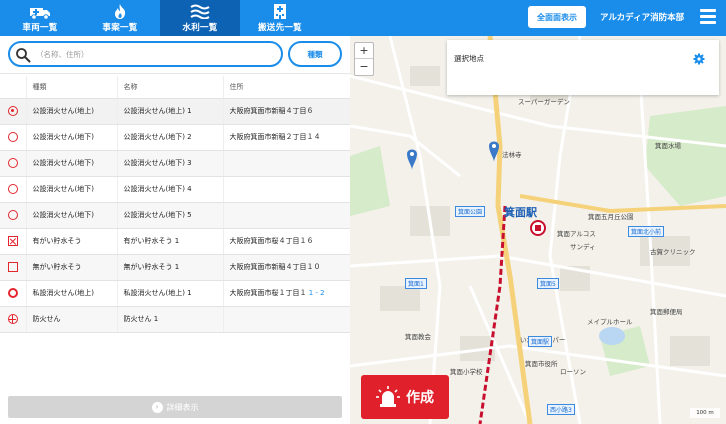 The image size is (726, 424). Describe the element at coordinates (287, 137) in the screenshot. I see `cell-address: 大阪府箕面市新稲２丁目１４` at that location.